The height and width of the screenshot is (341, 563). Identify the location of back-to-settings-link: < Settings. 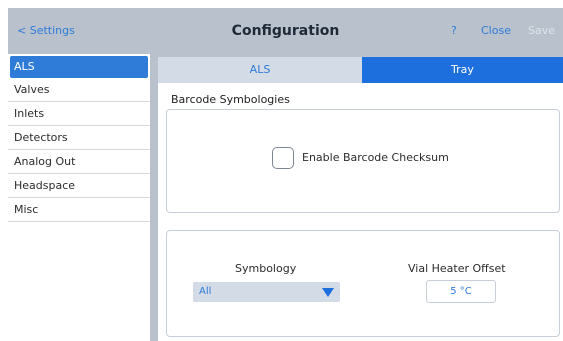
(46, 31).